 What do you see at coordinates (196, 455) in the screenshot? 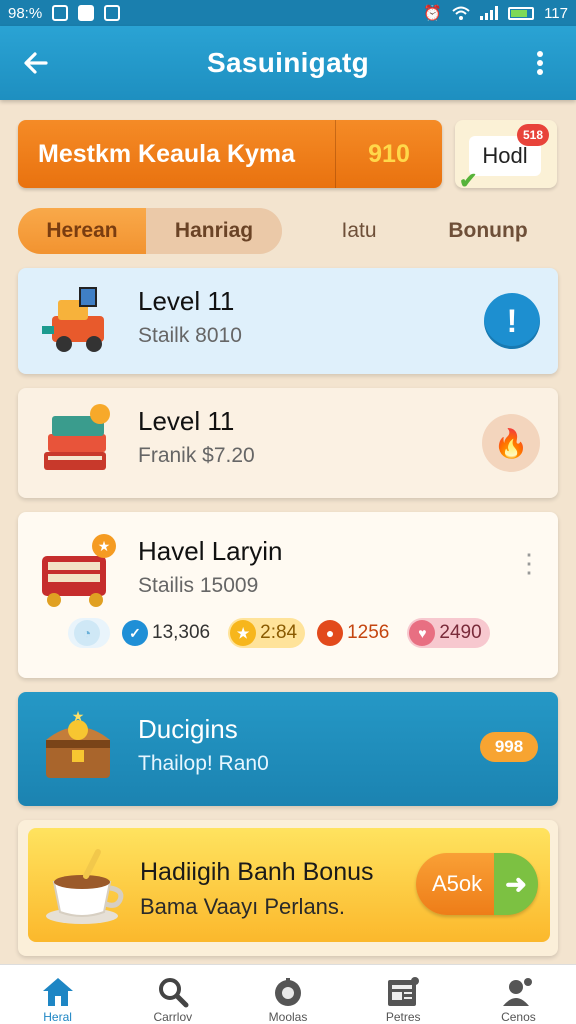
I see `card-subtitle: Franik $7.20` at bounding box center [196, 455].